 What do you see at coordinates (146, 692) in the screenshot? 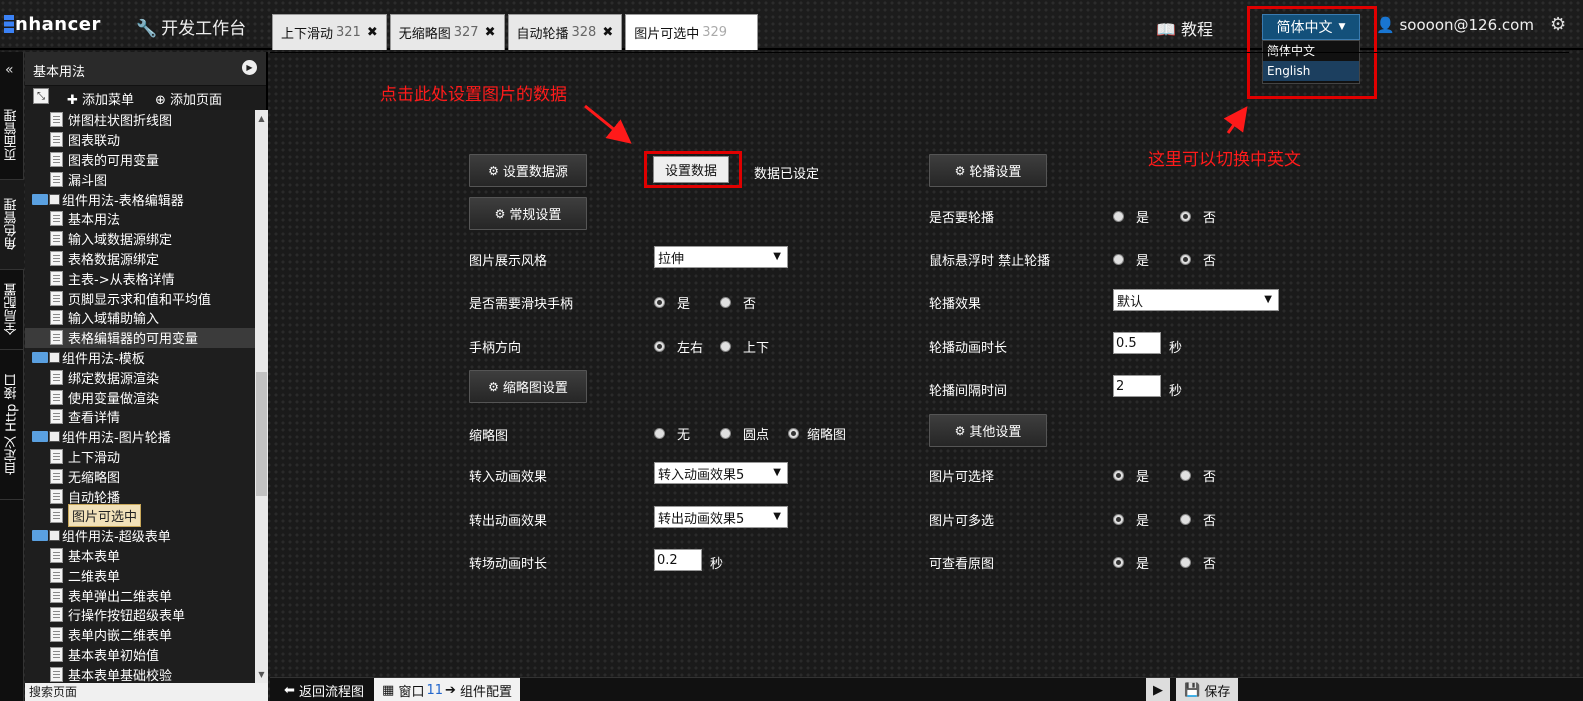
I see `sidebar-search: 搜索页面` at bounding box center [146, 692].